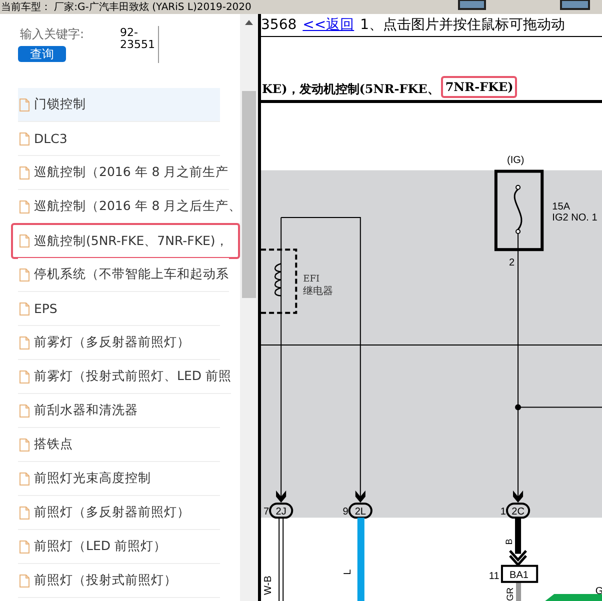  Describe the element at coordinates (125, 241) in the screenshot. I see `tree-item: 巡航控制(5NR-FKE、7NR-FKE)，` at that location.